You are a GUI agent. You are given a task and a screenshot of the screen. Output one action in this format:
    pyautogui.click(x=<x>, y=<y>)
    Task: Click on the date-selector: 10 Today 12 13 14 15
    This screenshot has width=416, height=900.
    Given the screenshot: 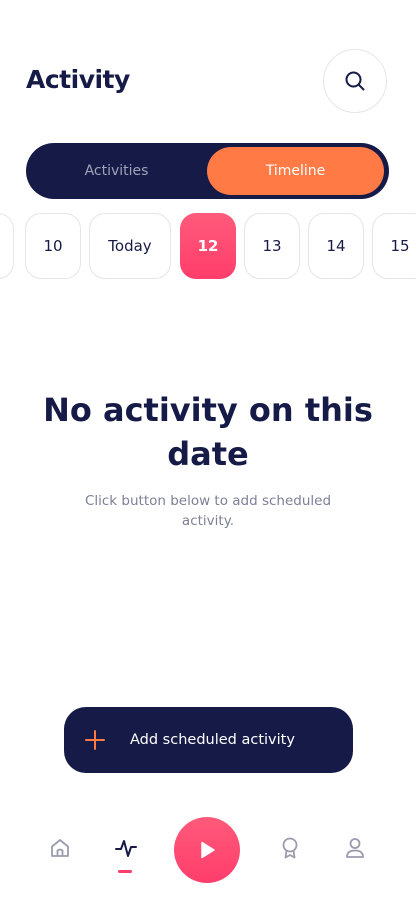 What is the action you would take?
    pyautogui.click(x=208, y=247)
    